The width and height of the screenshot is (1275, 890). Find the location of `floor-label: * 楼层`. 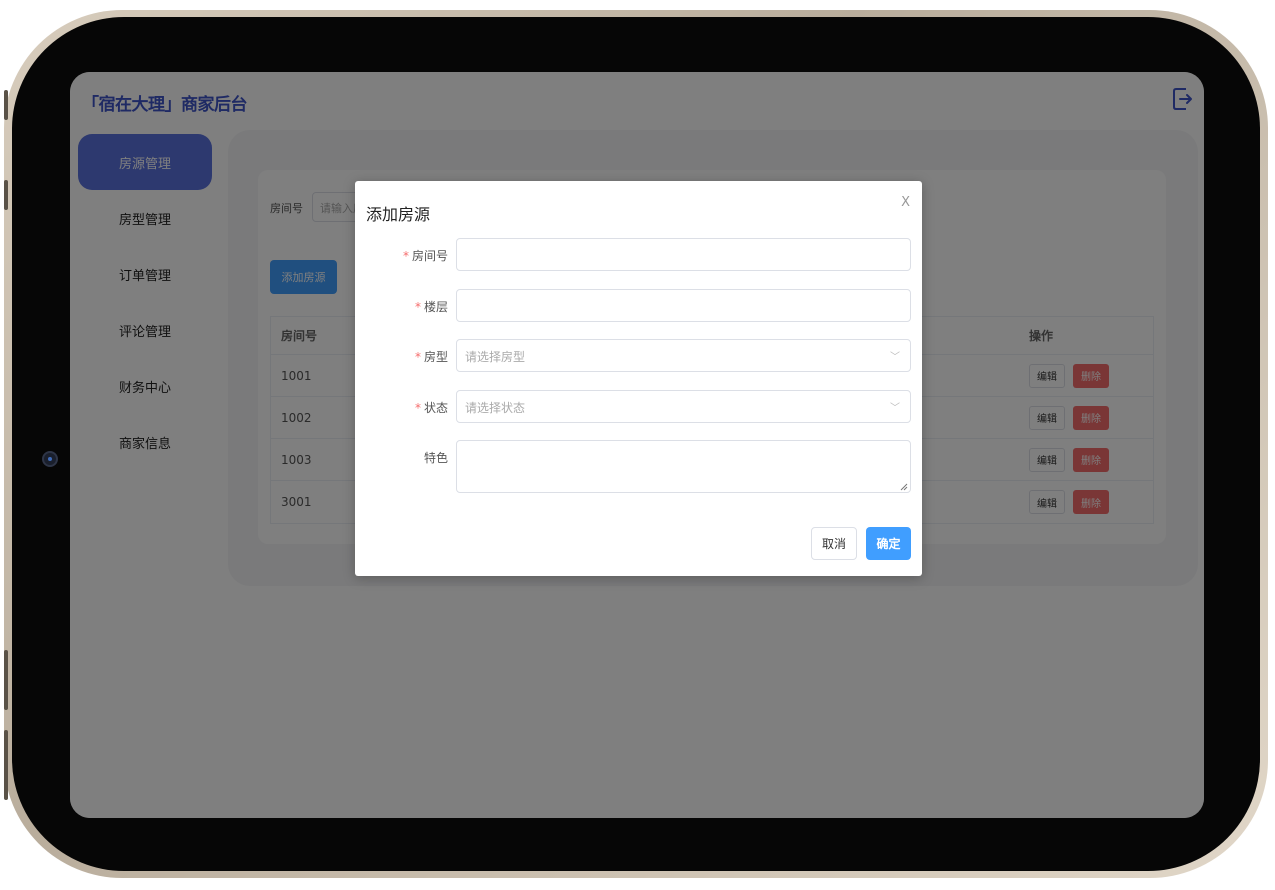

floor-label: * 楼层 is located at coordinates (431, 306).